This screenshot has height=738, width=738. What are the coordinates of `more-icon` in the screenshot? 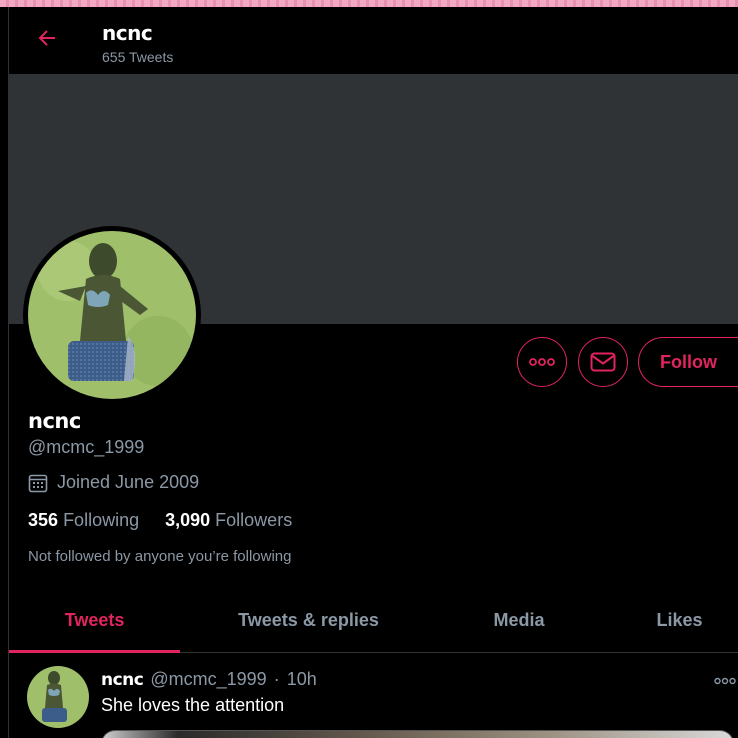 It's located at (542, 362).